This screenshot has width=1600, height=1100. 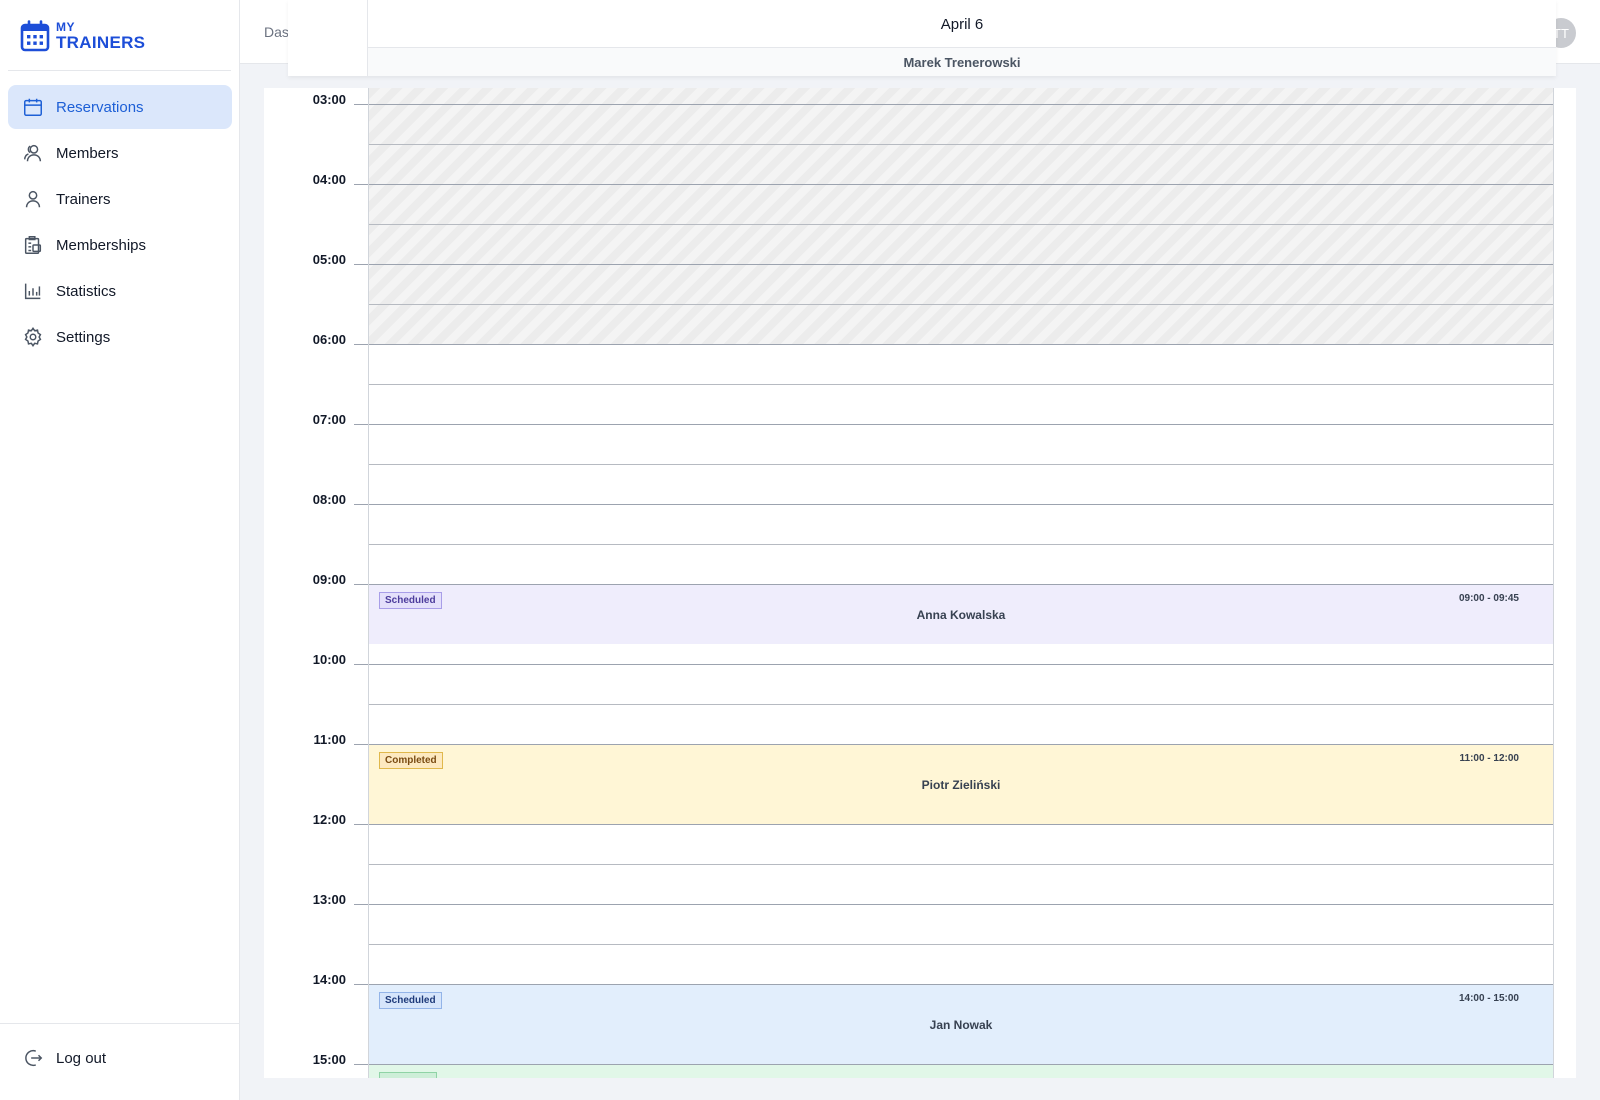 I want to click on calendar-logo-icon, so click(x=35, y=36).